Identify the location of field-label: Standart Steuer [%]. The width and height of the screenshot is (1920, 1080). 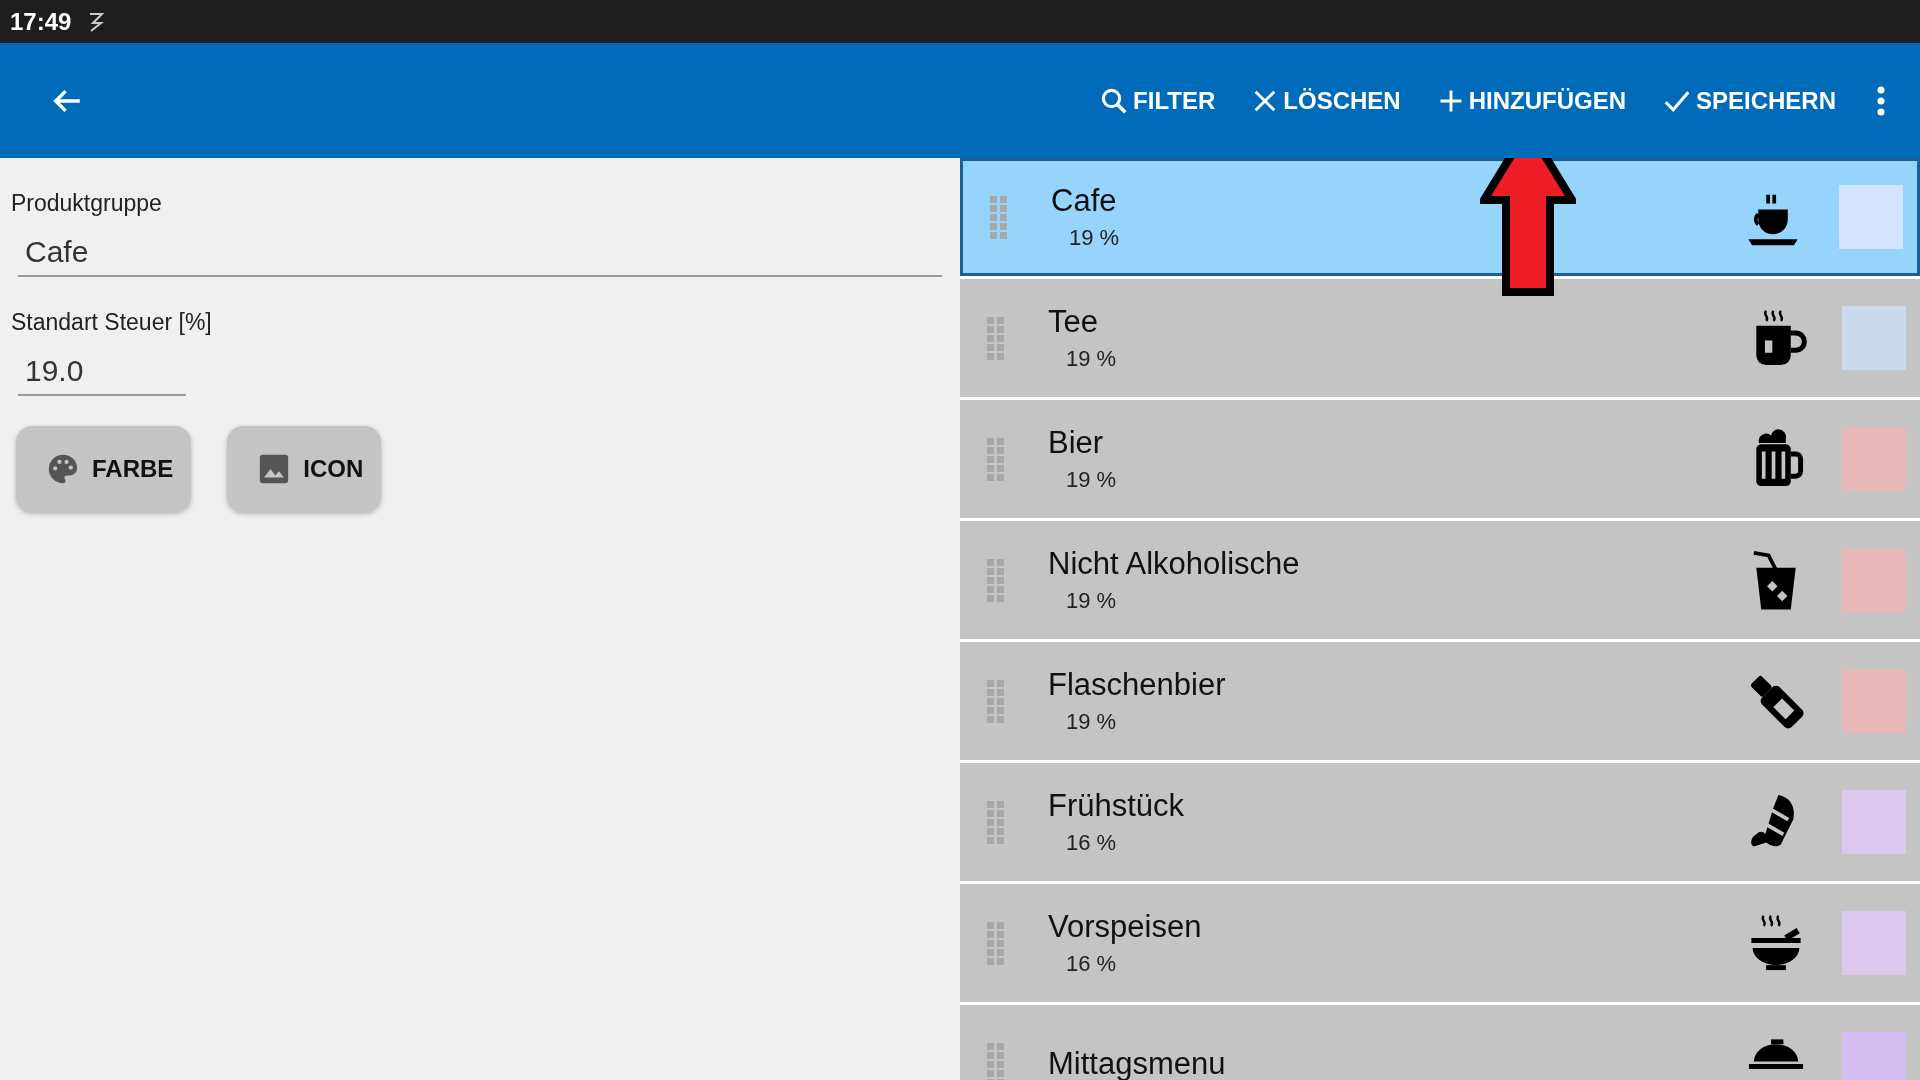
(112, 322).